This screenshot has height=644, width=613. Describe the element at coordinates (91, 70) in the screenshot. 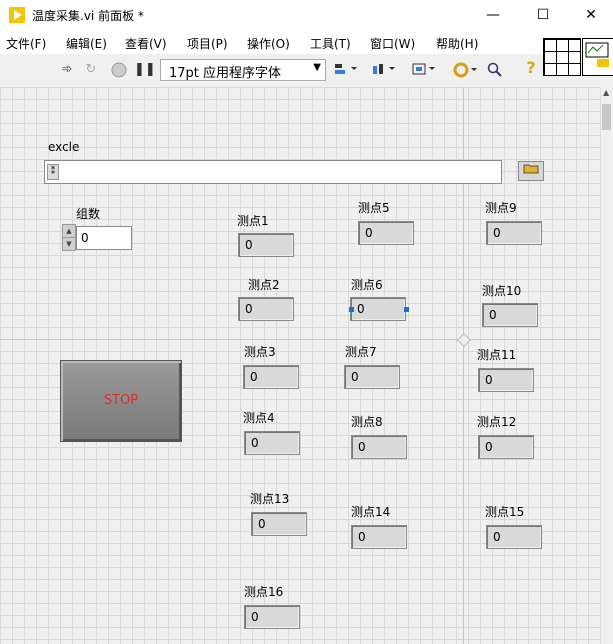

I see `run-continuously-icon: ↻` at that location.